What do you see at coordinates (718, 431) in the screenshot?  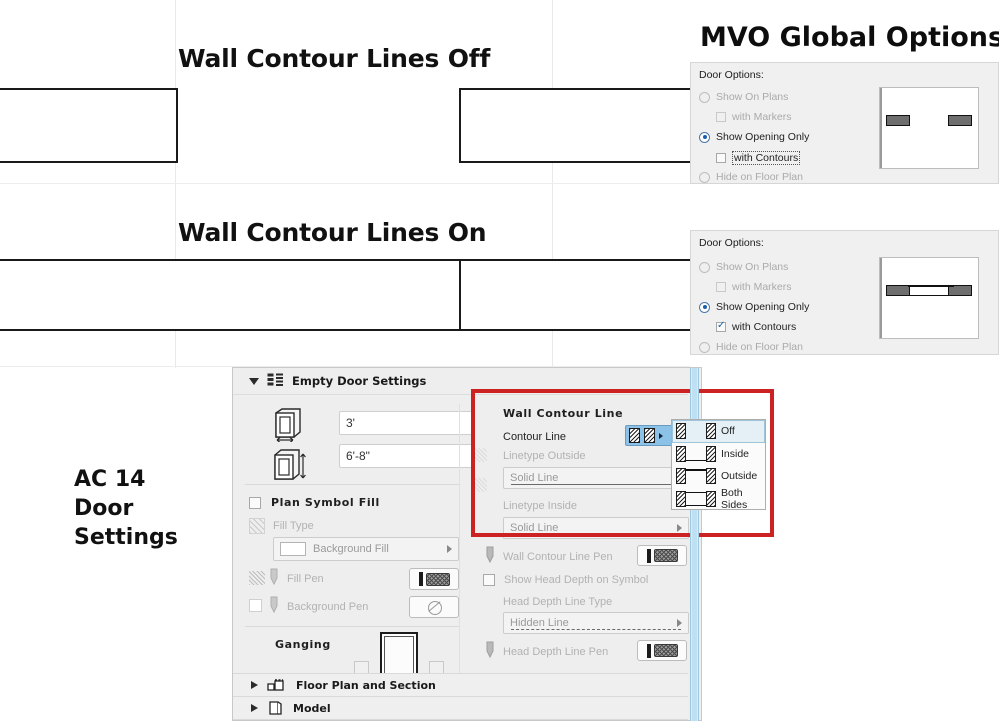 I see `dropdown-item-off: Off` at bounding box center [718, 431].